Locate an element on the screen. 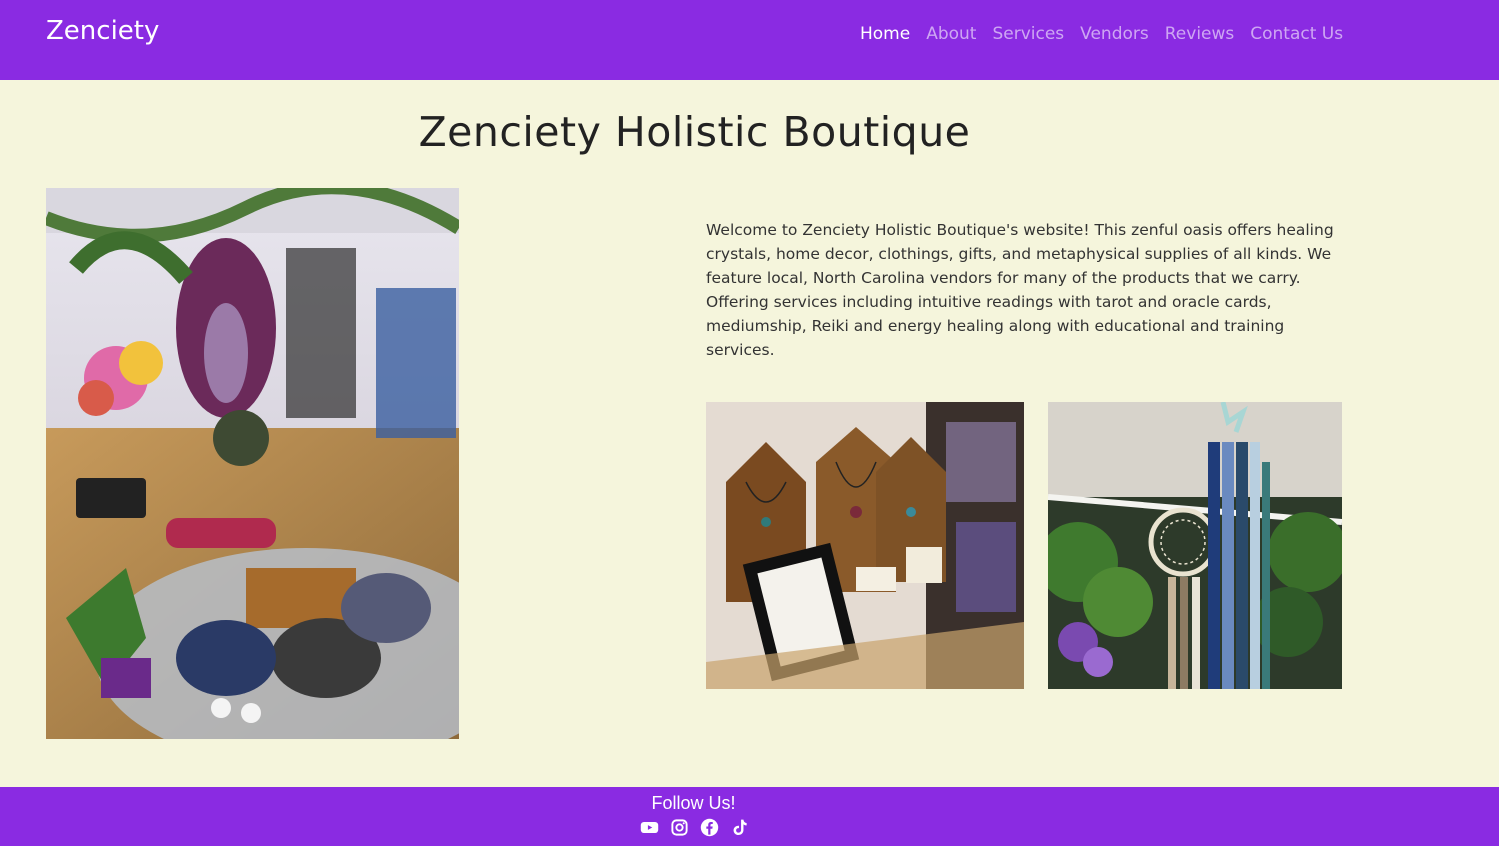 This screenshot has height=846, width=1499. follow-us-label: Follow Us! is located at coordinates (693, 803).